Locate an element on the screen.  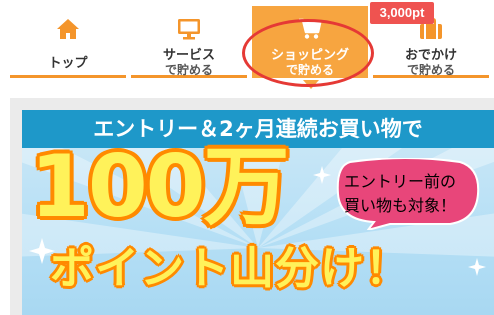
cart-icon is located at coordinates (310, 28).